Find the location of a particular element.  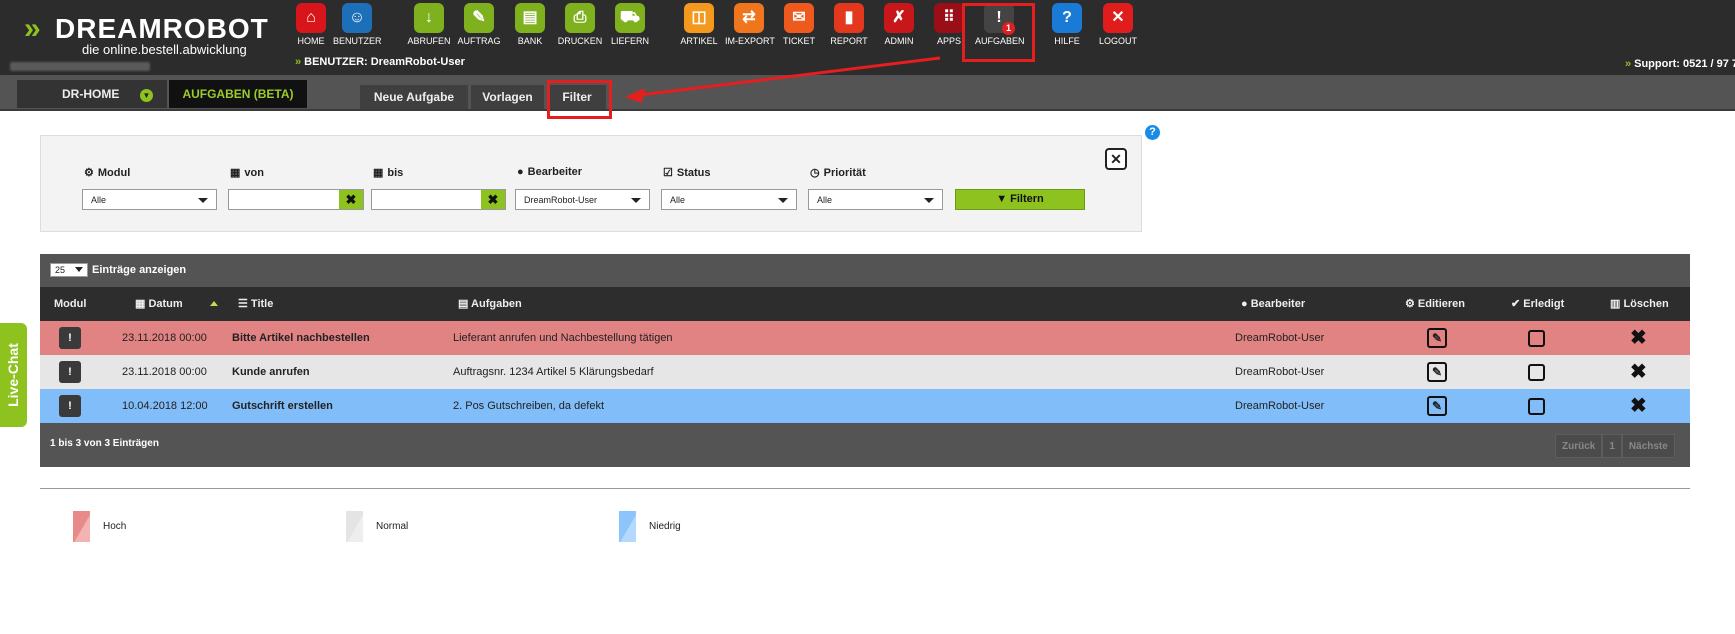

prioritaet-label: ◷ Priorität is located at coordinates (838, 172).